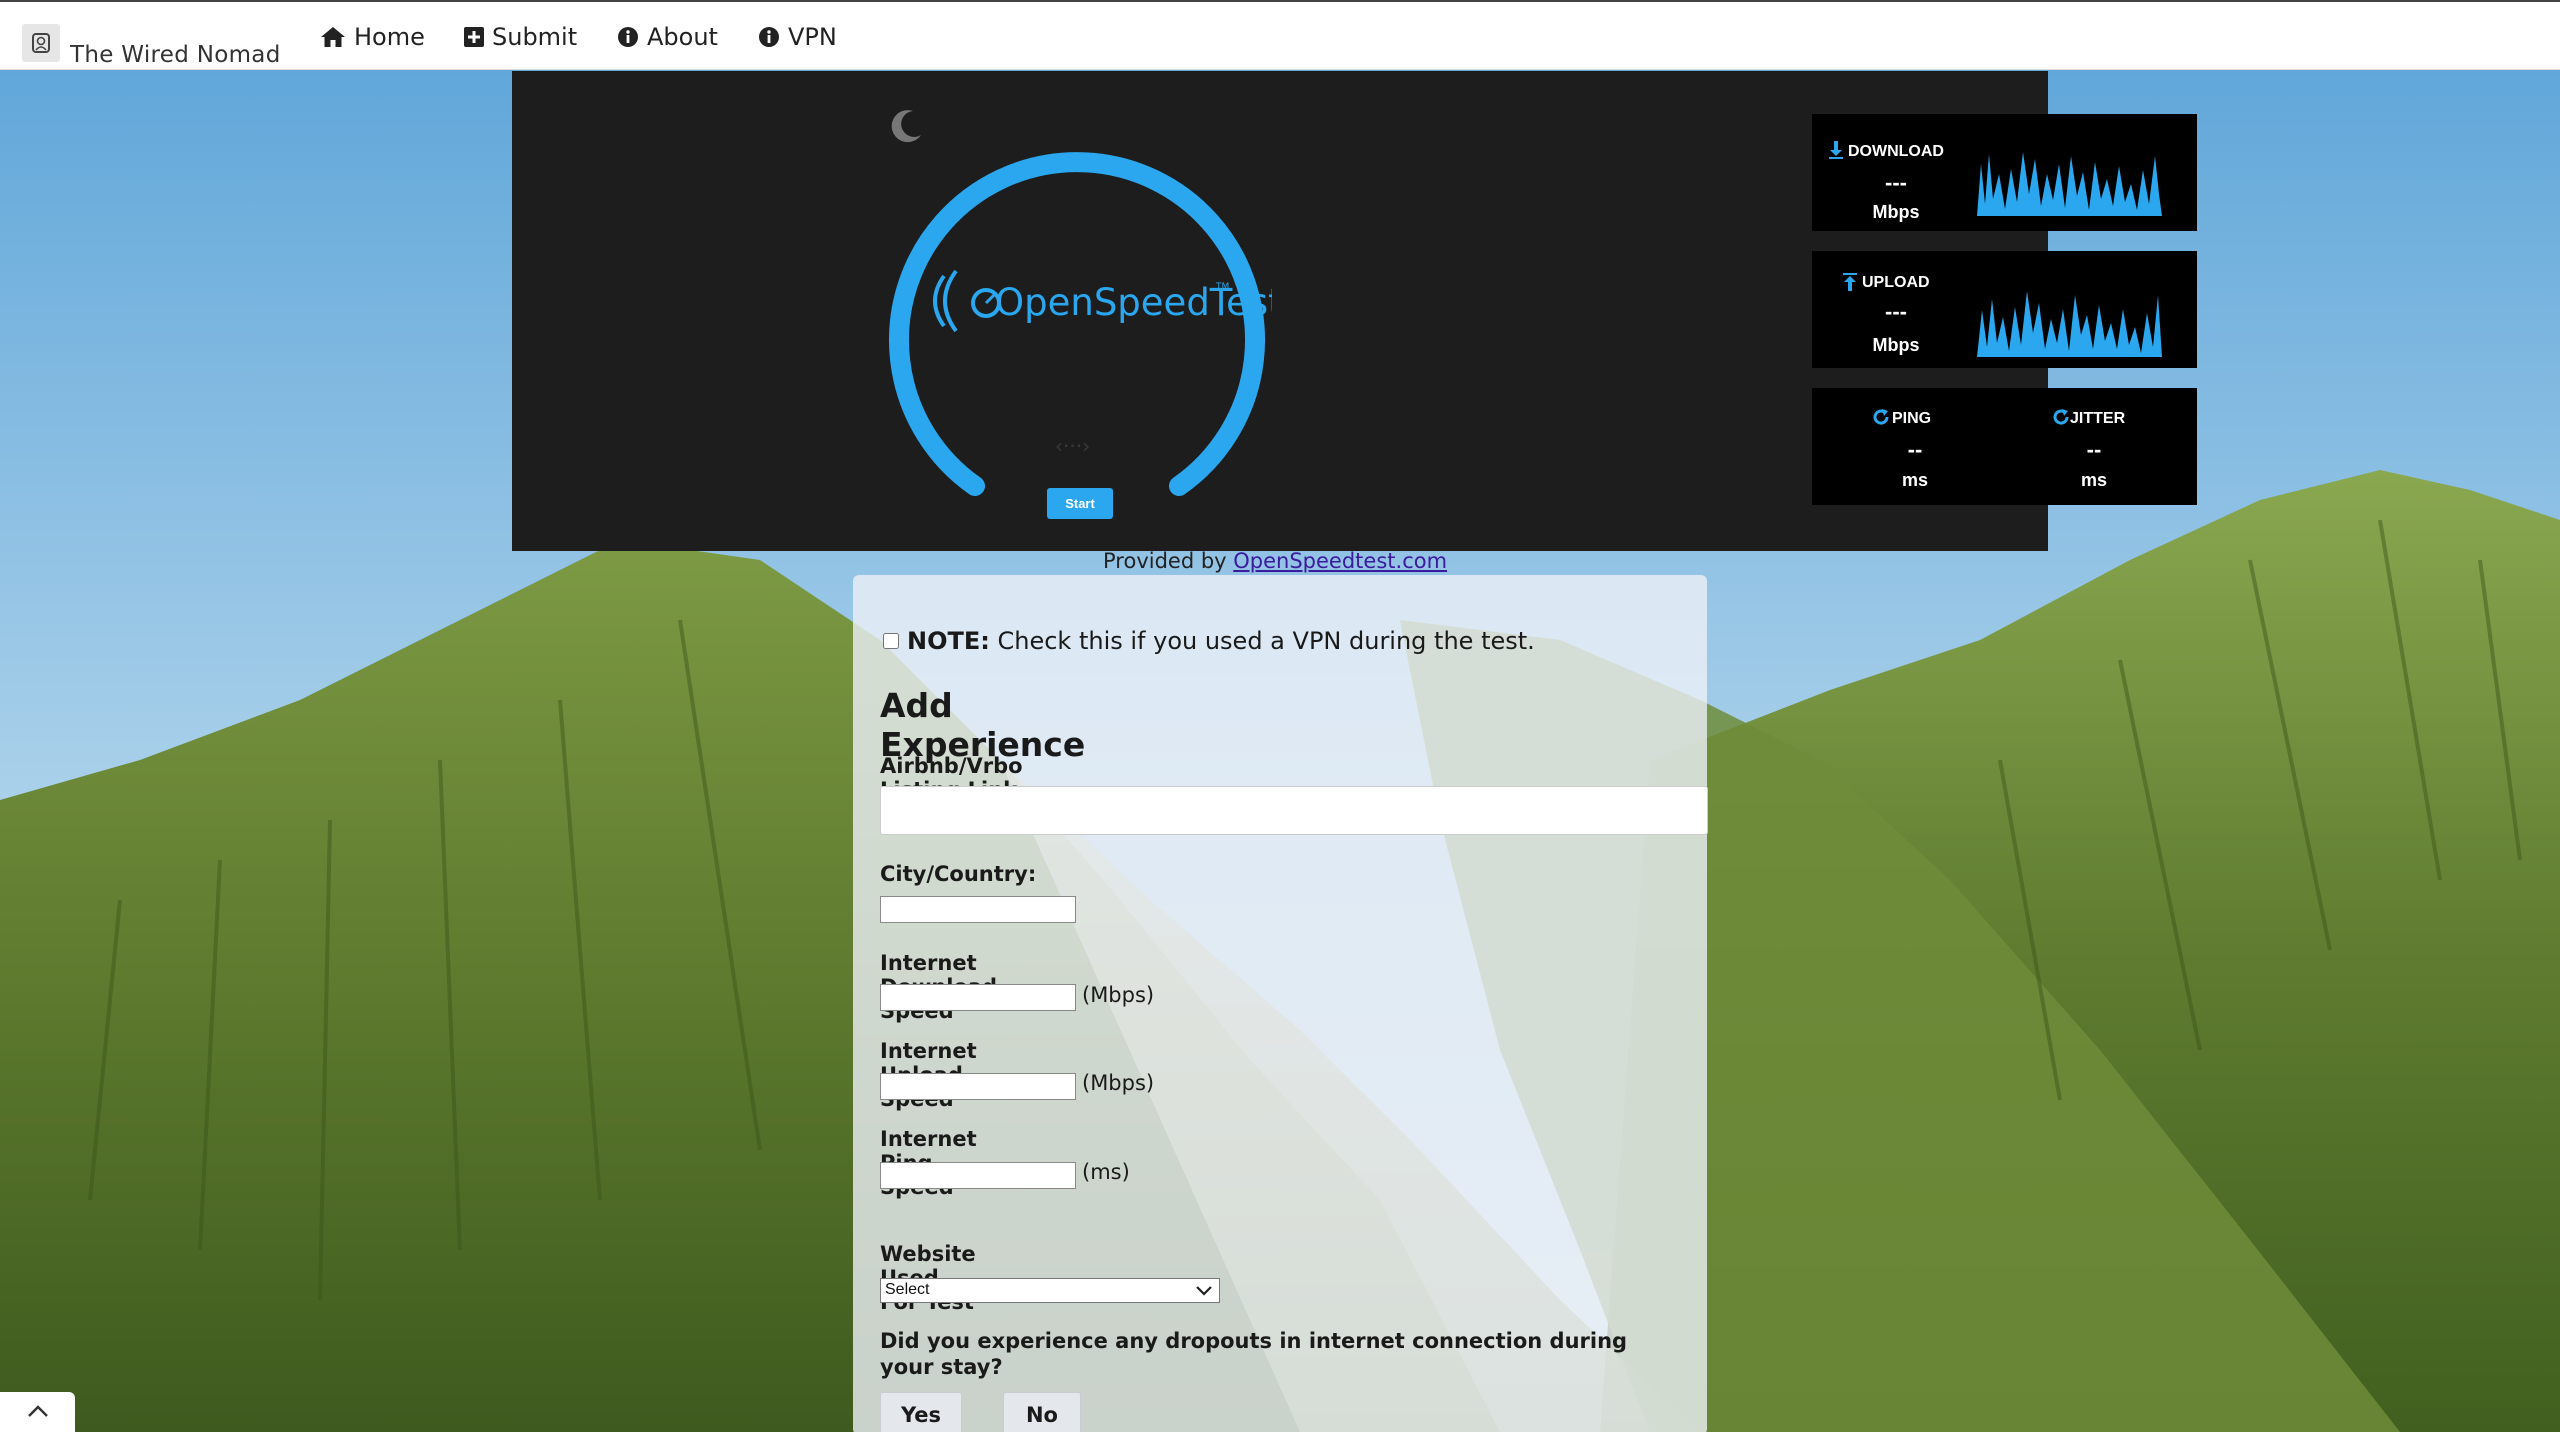 This screenshot has height=1432, width=2560. What do you see at coordinates (389, 37) in the screenshot?
I see `nav-home-label: Home` at bounding box center [389, 37].